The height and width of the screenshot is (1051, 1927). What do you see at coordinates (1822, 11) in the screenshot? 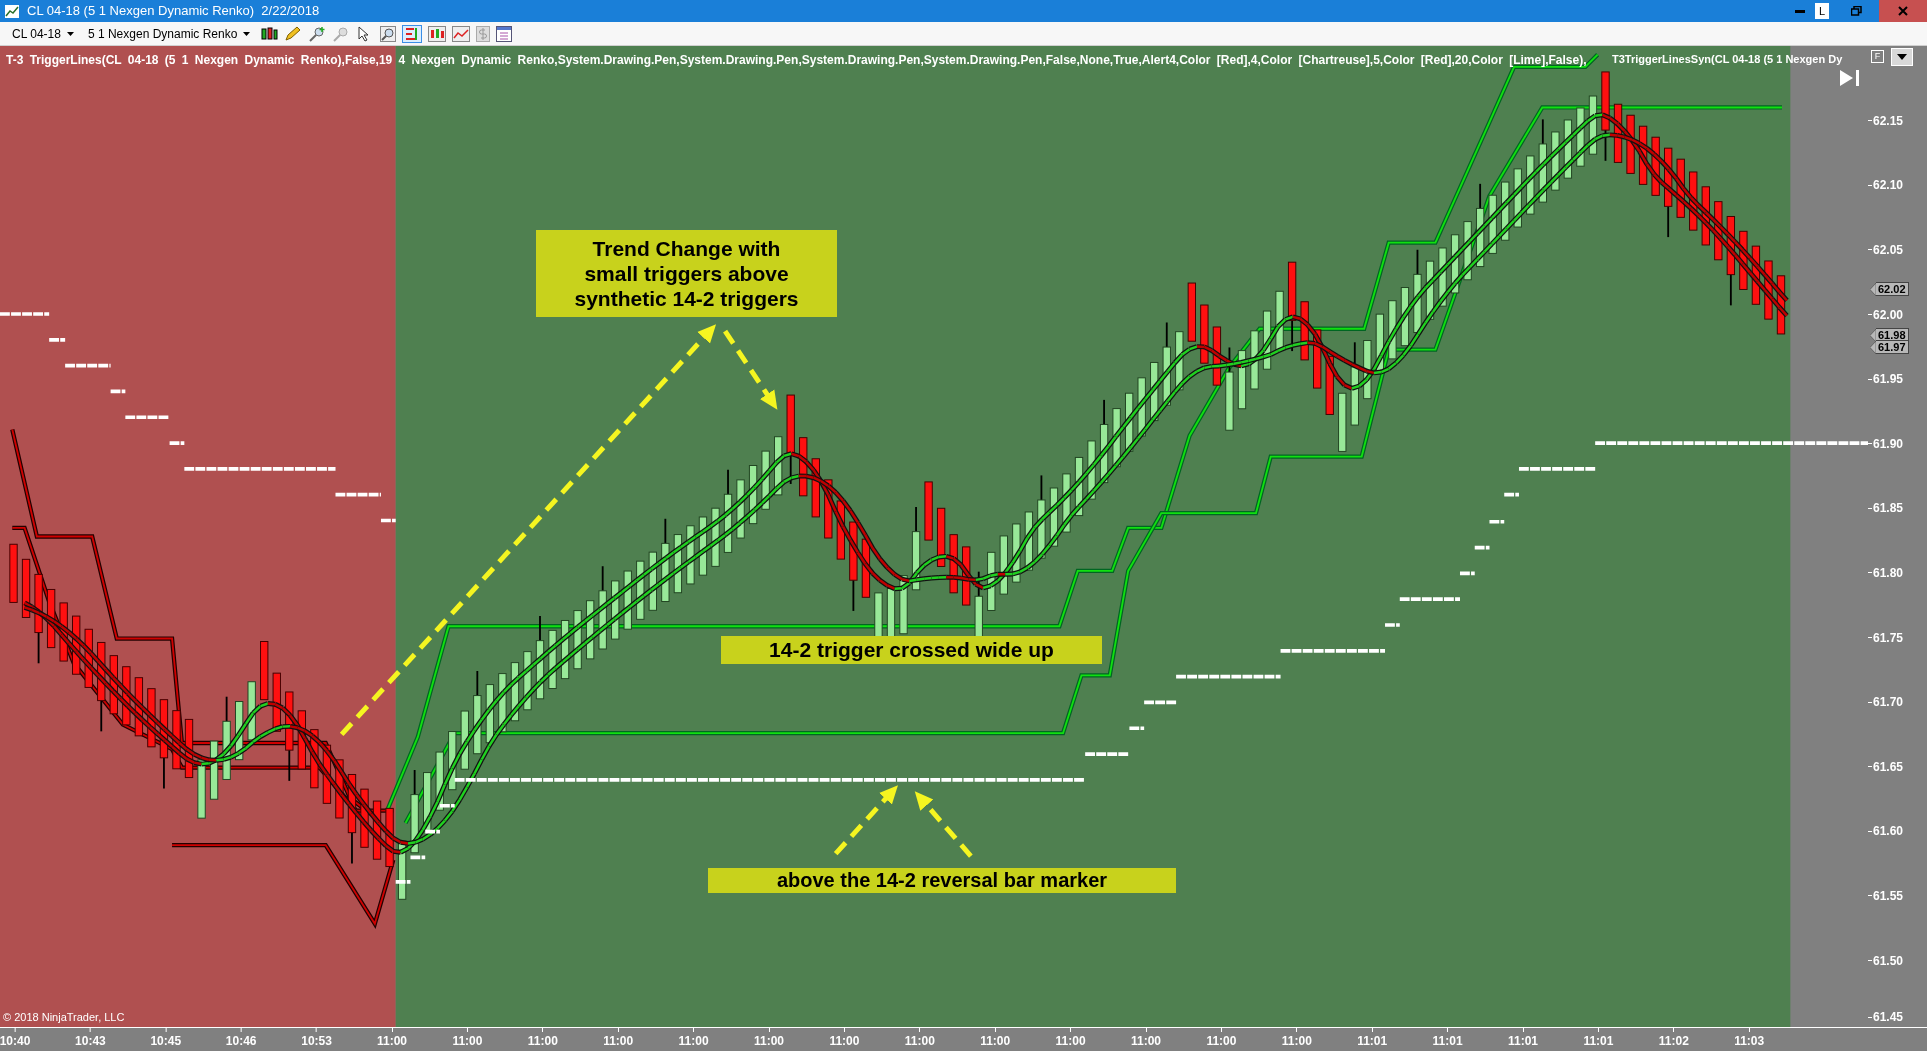
I see `layout-badge: L` at bounding box center [1822, 11].